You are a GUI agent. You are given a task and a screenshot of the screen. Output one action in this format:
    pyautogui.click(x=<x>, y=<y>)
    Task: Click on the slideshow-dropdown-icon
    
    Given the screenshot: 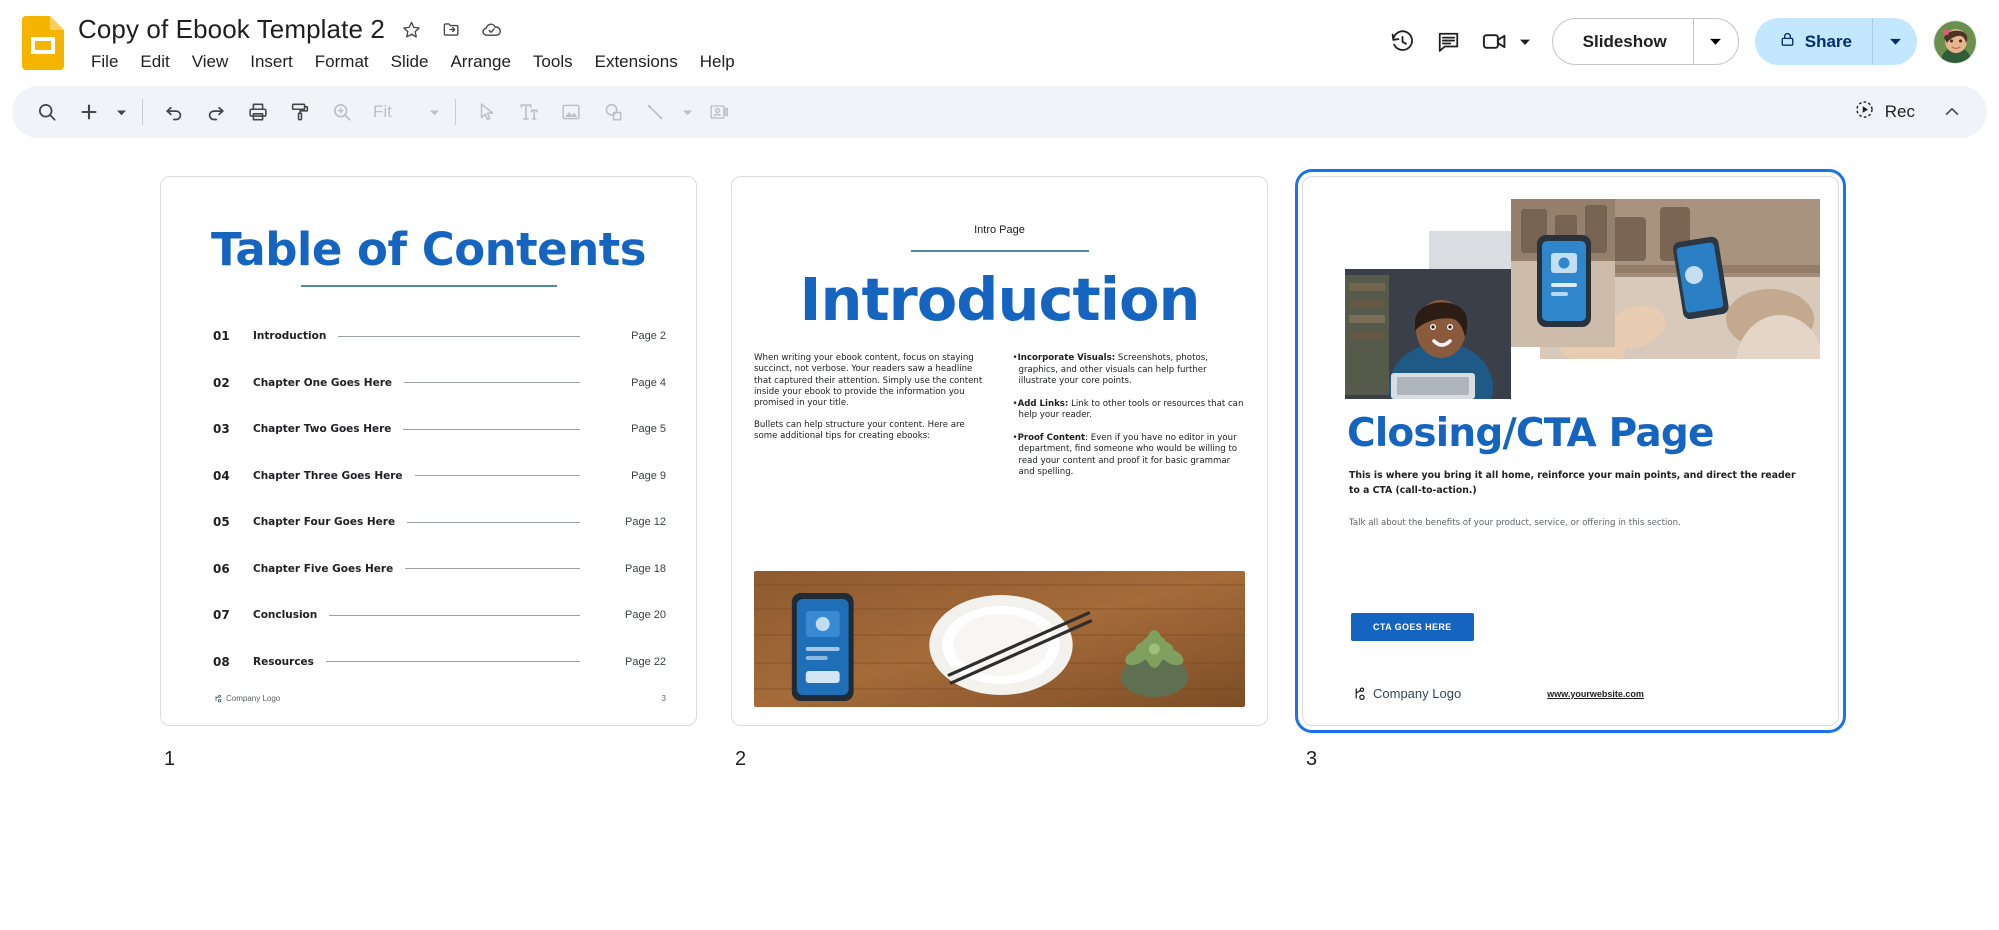 What is the action you would take?
    pyautogui.click(x=1716, y=41)
    